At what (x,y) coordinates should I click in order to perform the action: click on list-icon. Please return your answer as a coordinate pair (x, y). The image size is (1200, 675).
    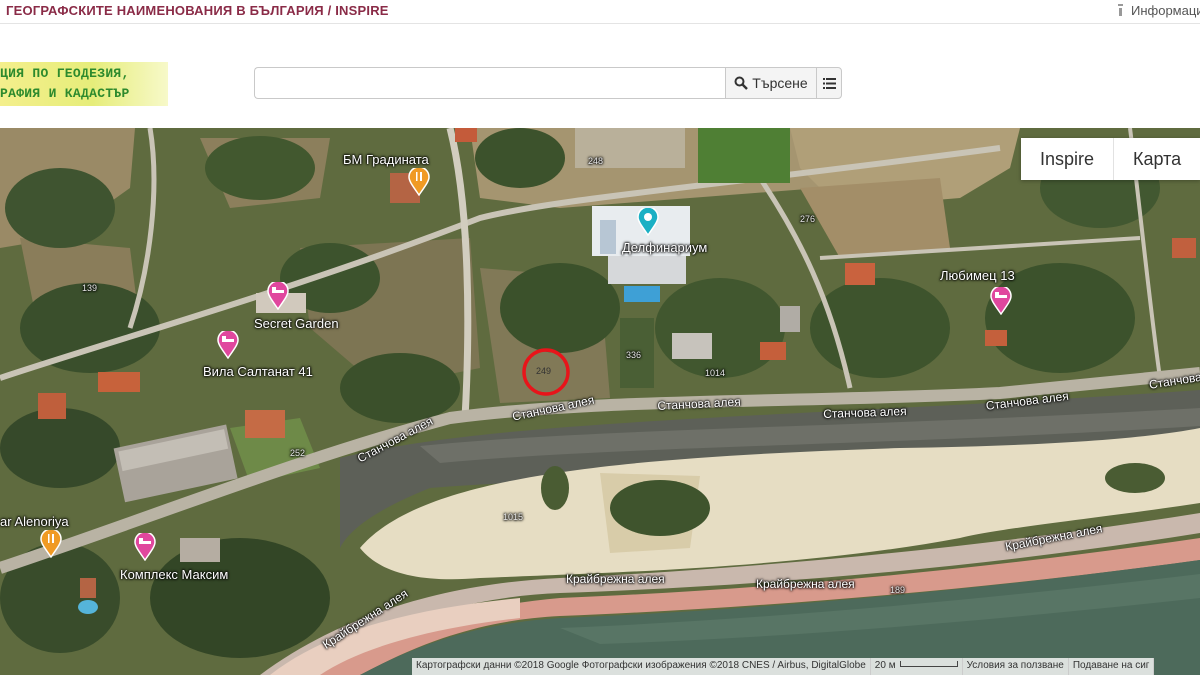
    Looking at the image, I should click on (829, 83).